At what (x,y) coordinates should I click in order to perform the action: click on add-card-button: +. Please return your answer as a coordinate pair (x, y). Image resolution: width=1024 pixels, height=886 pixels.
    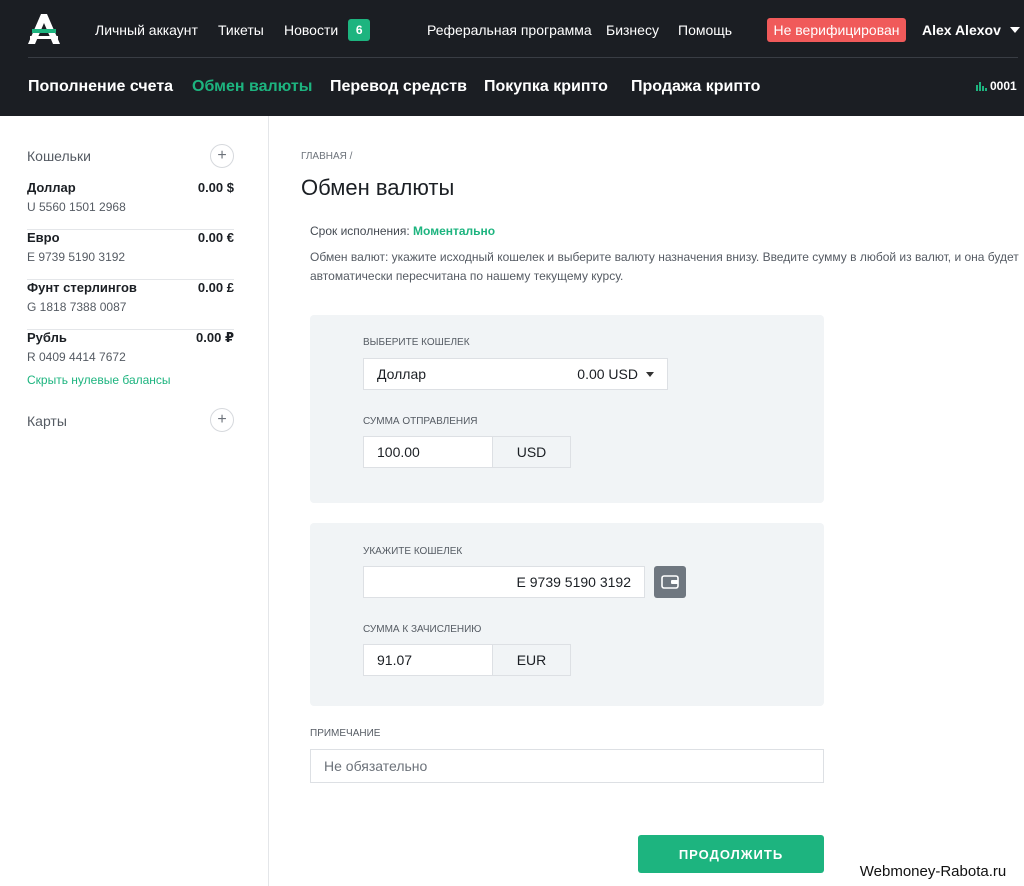
    Looking at the image, I should click on (222, 420).